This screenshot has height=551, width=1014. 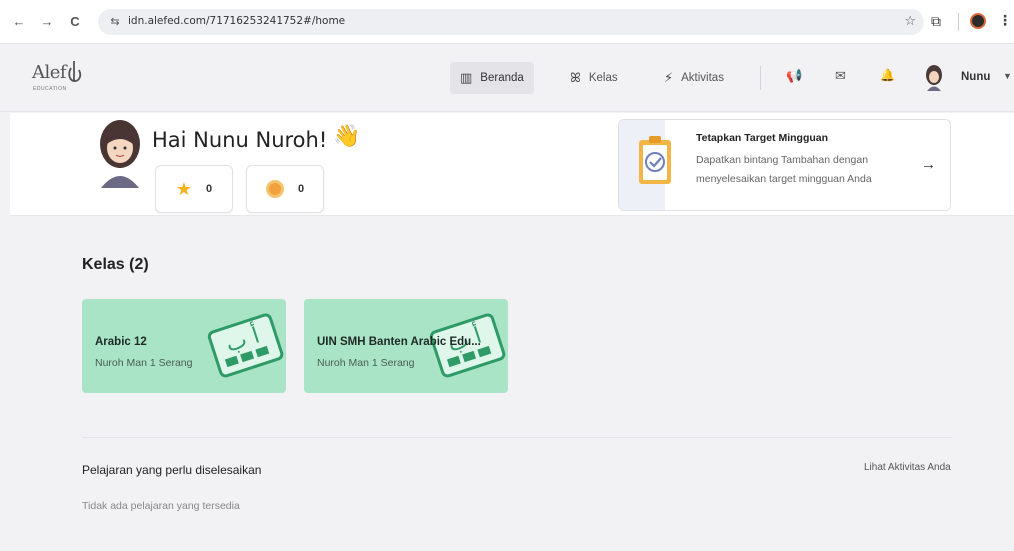 What do you see at coordinates (975, 77) in the screenshot?
I see `user-name: Nunu` at bounding box center [975, 77].